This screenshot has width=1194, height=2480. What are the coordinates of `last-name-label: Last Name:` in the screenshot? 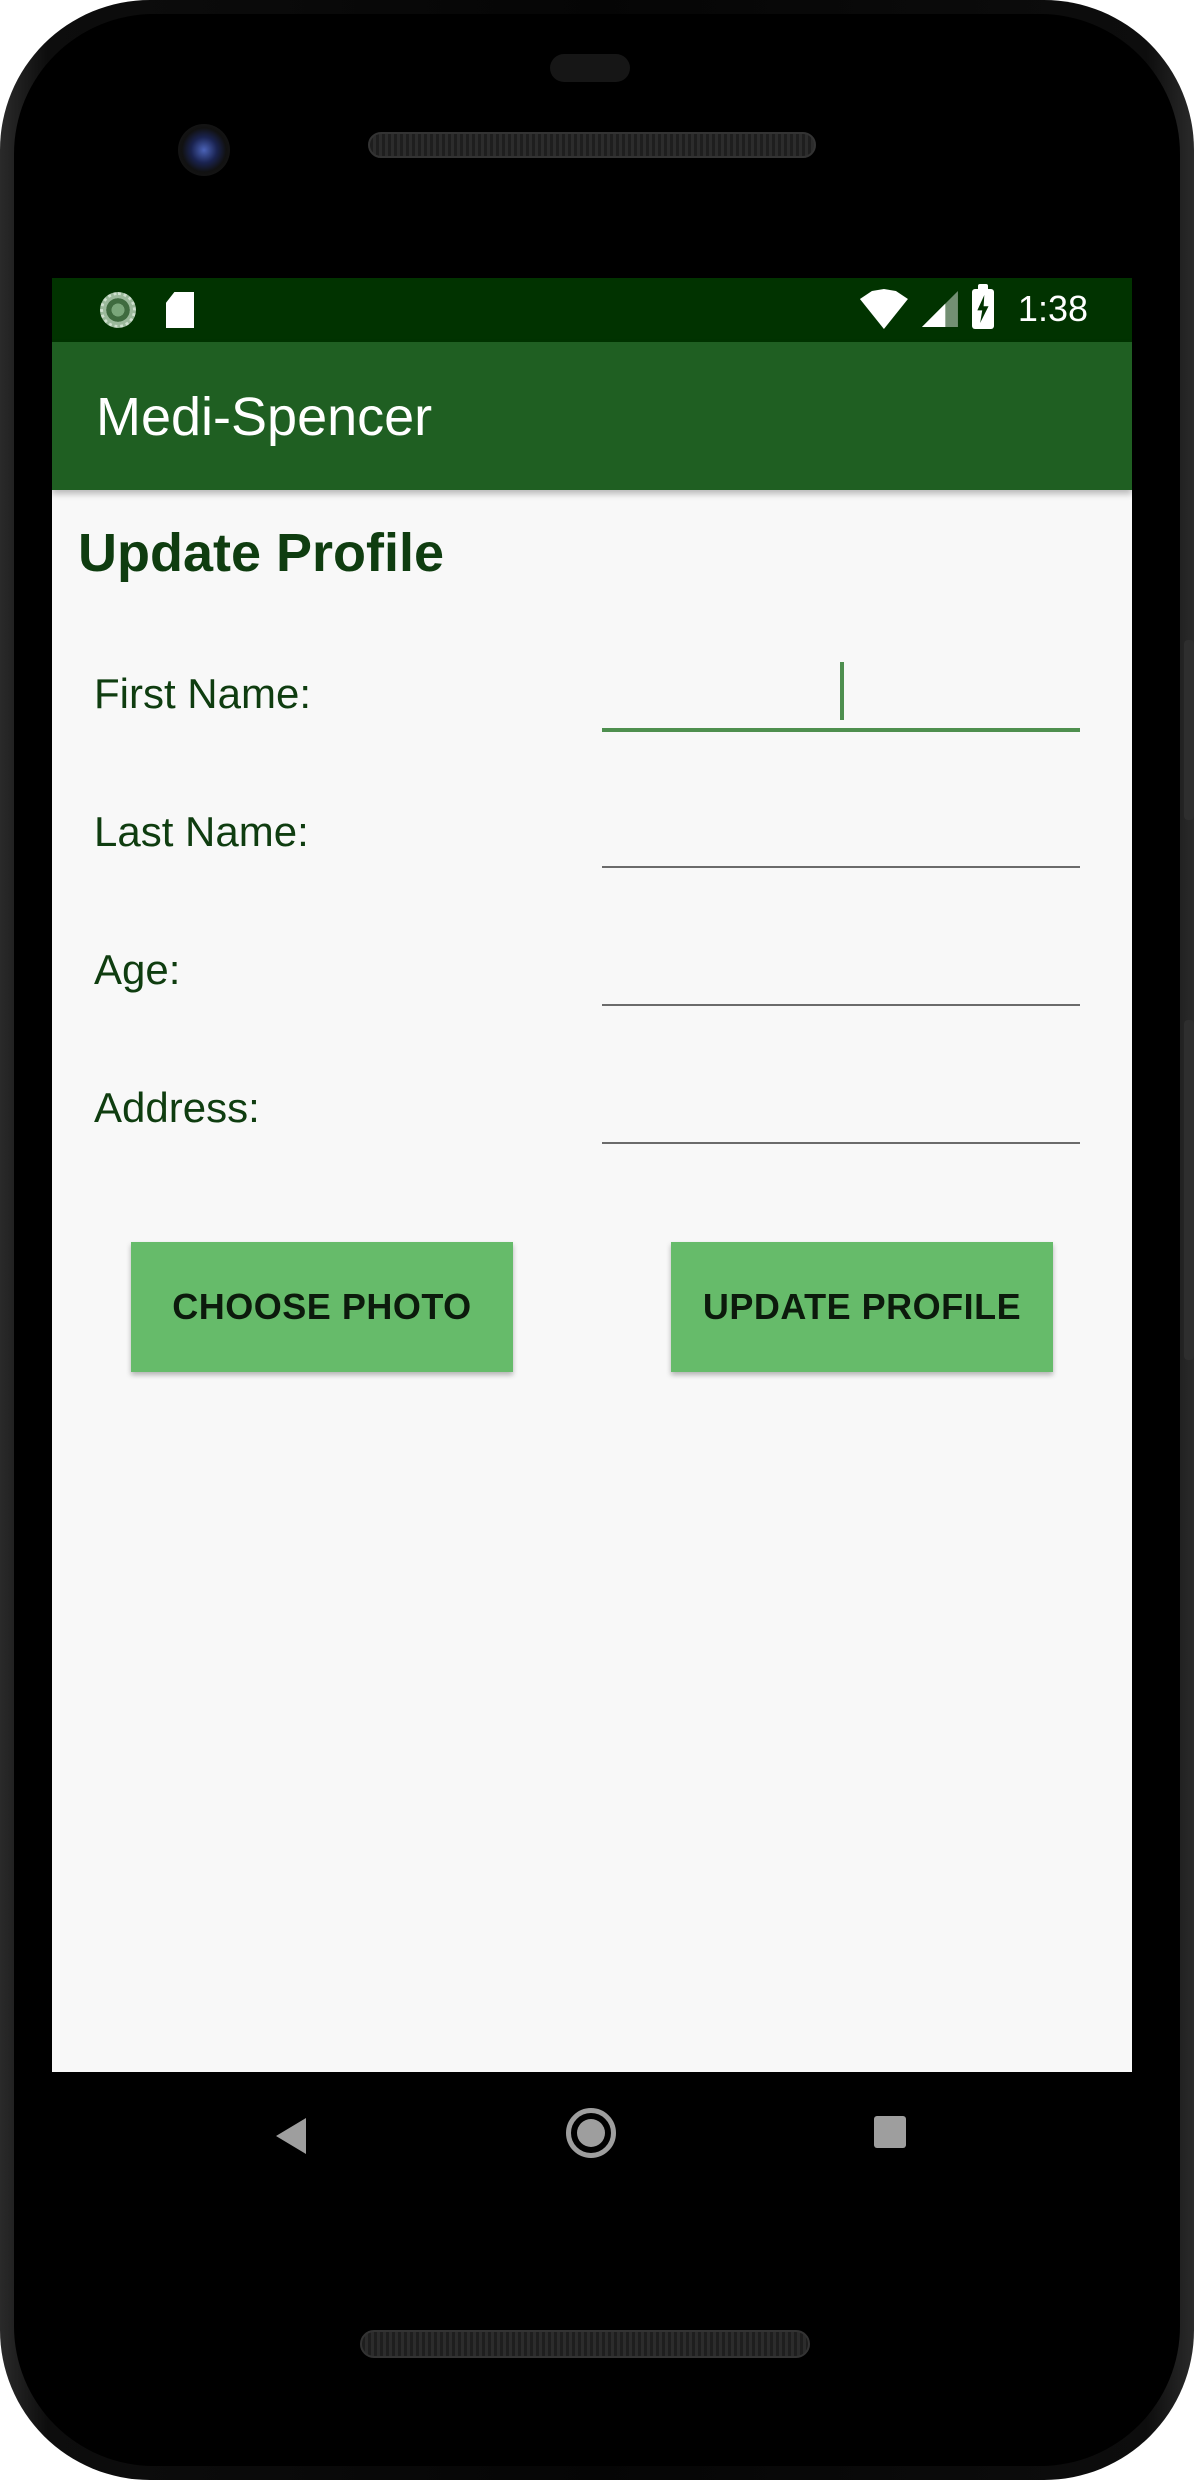 It's located at (201, 831).